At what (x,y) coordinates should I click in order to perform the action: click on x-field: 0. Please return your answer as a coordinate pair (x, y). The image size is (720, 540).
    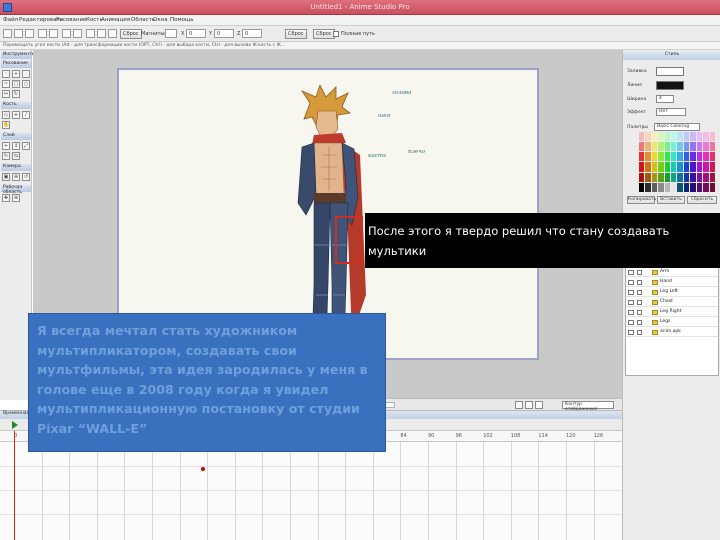
    Looking at the image, I should click on (196, 33).